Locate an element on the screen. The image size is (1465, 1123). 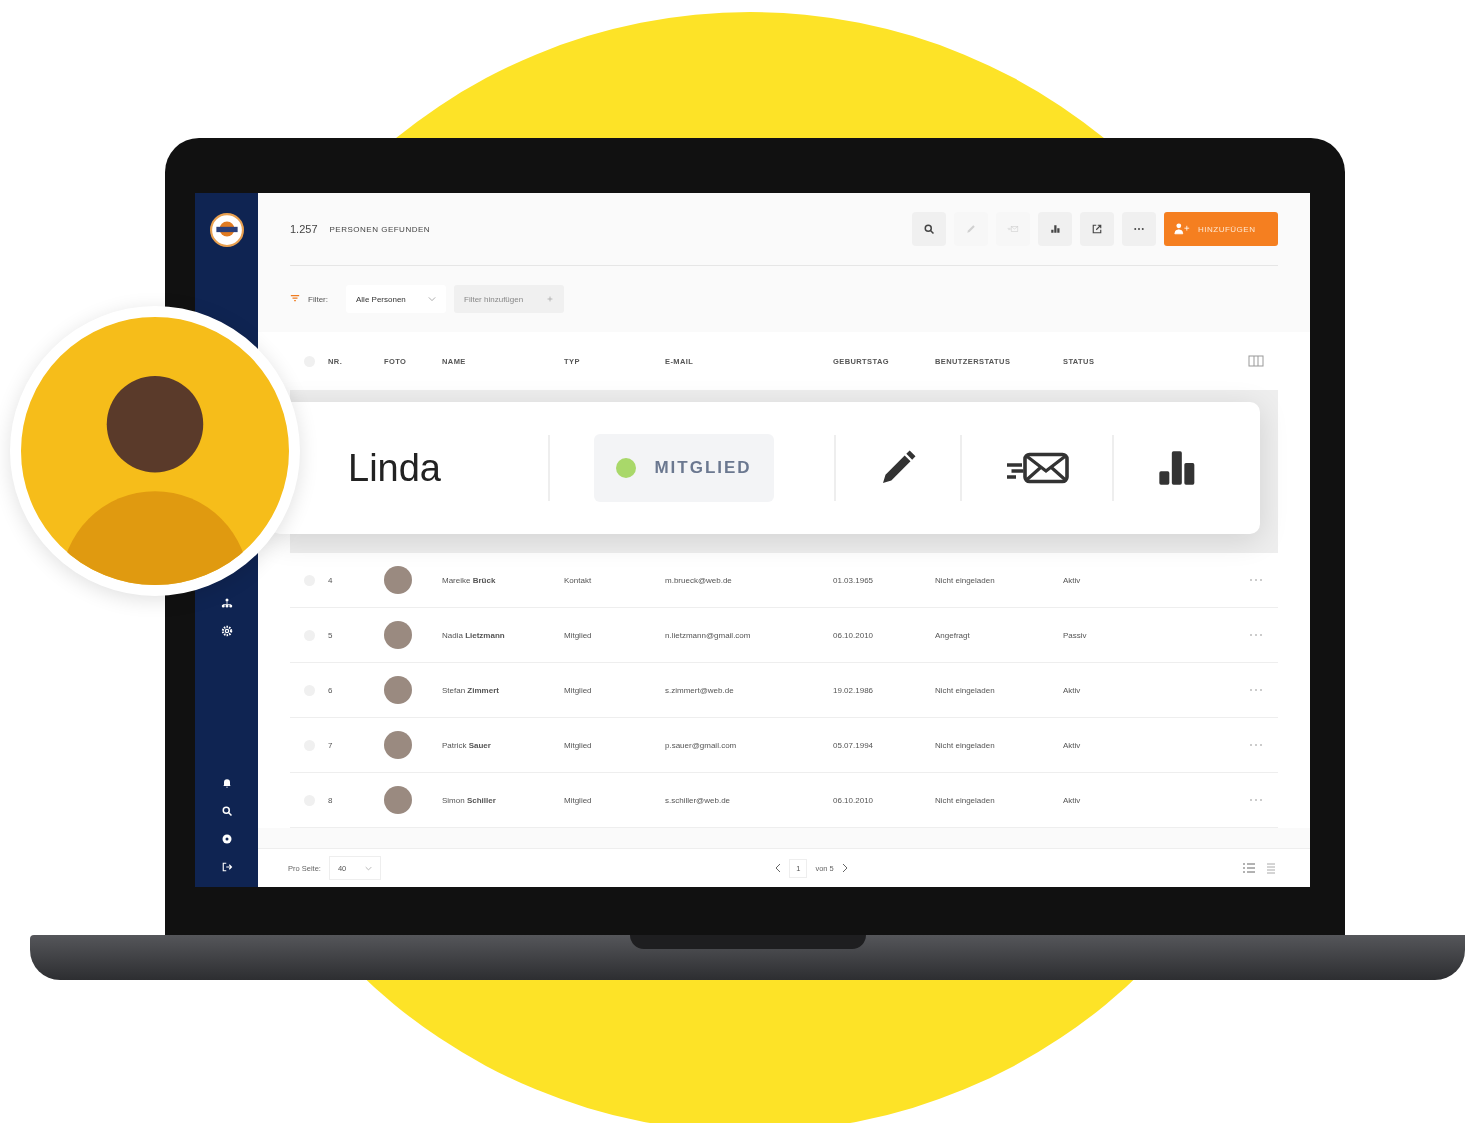
add-user-icon is located at coordinates (1182, 229).